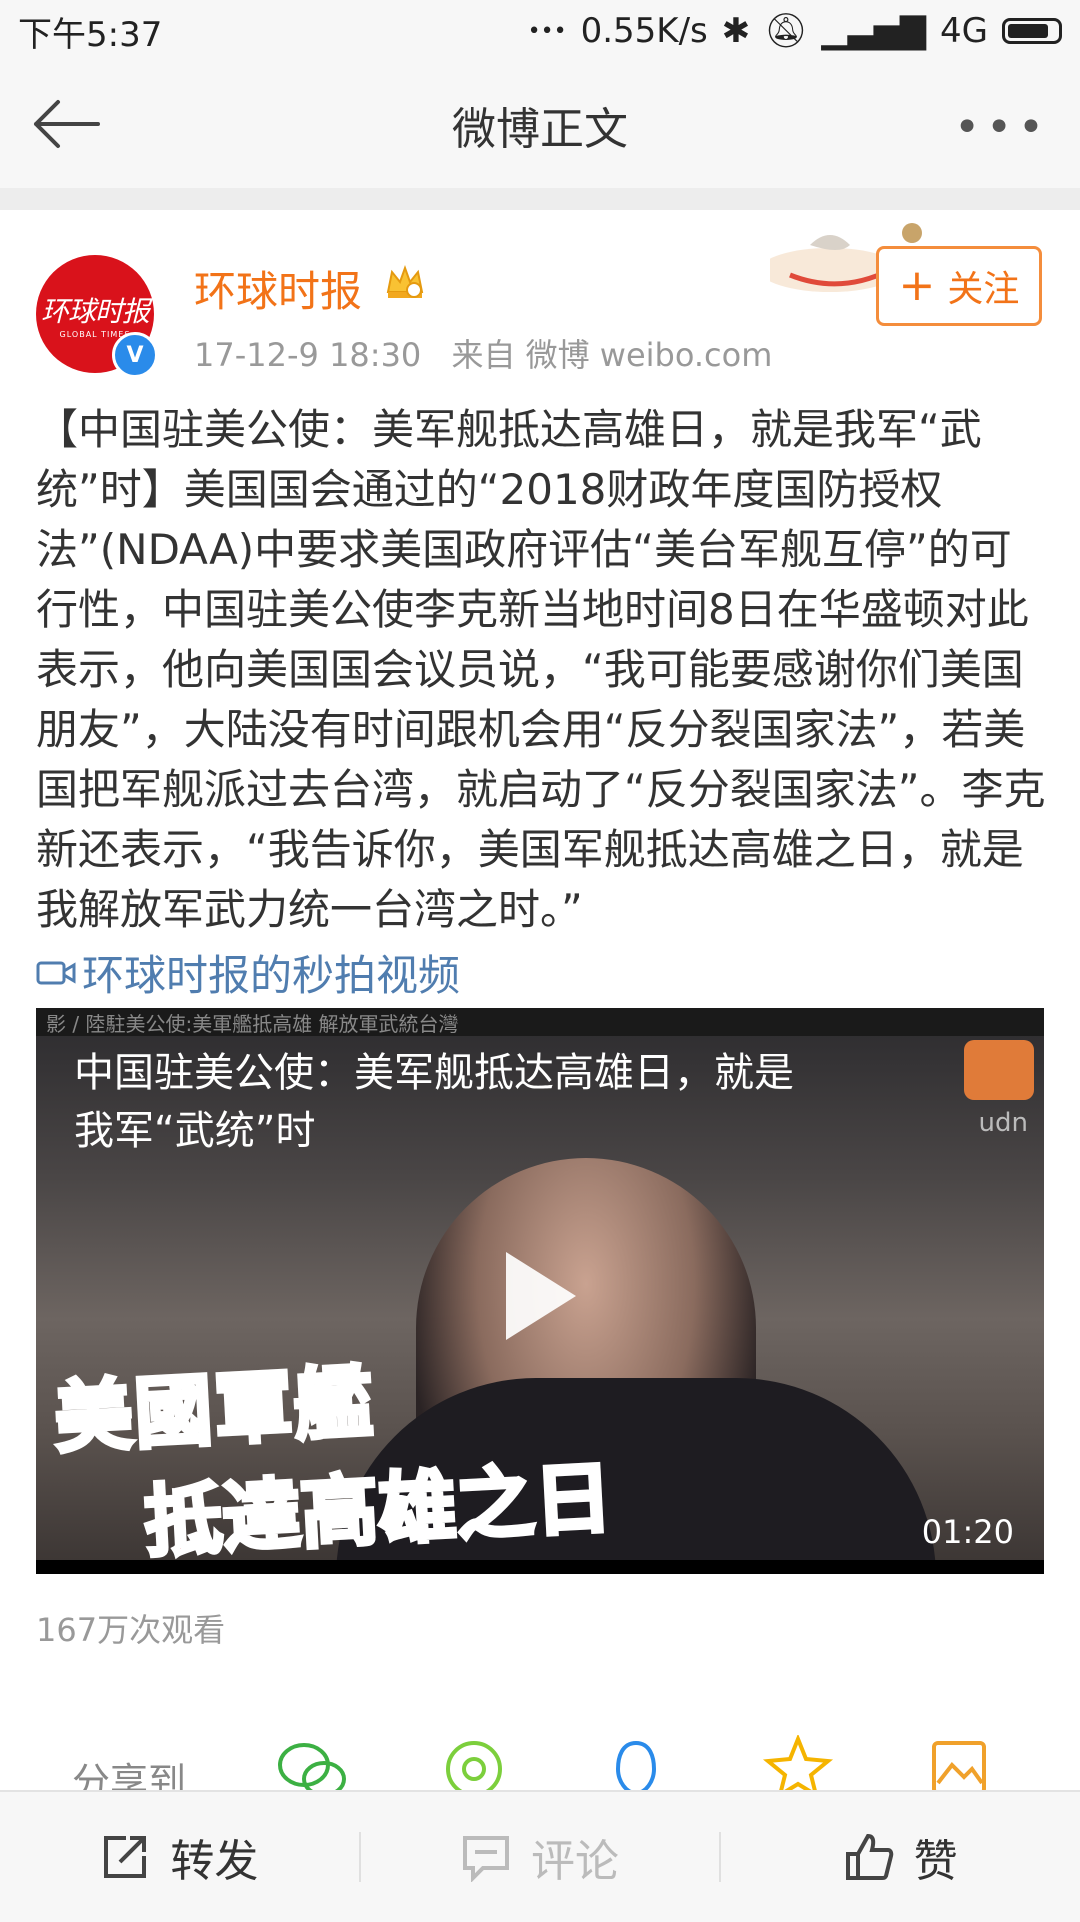 Image resolution: width=1080 pixels, height=1922 pixels. Describe the element at coordinates (434, 1102) in the screenshot. I see `video-title: 中国驻美公使：美军舰抵达高雄日，就是我军“武统”时` at that location.